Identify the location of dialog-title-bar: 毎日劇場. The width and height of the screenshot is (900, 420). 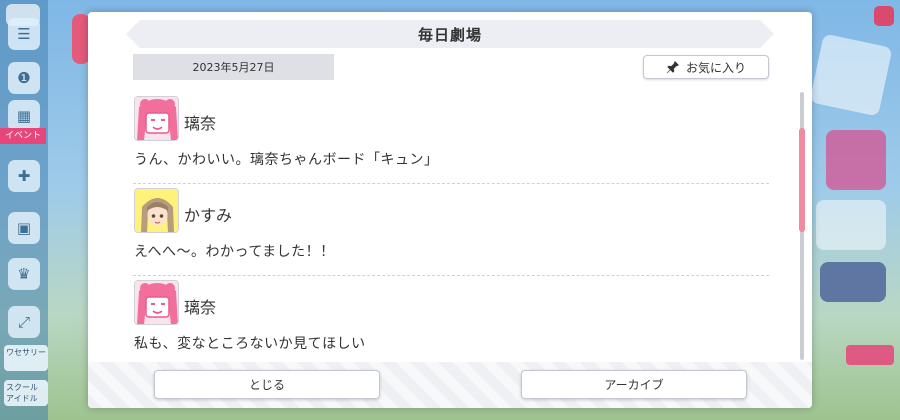
(450, 34).